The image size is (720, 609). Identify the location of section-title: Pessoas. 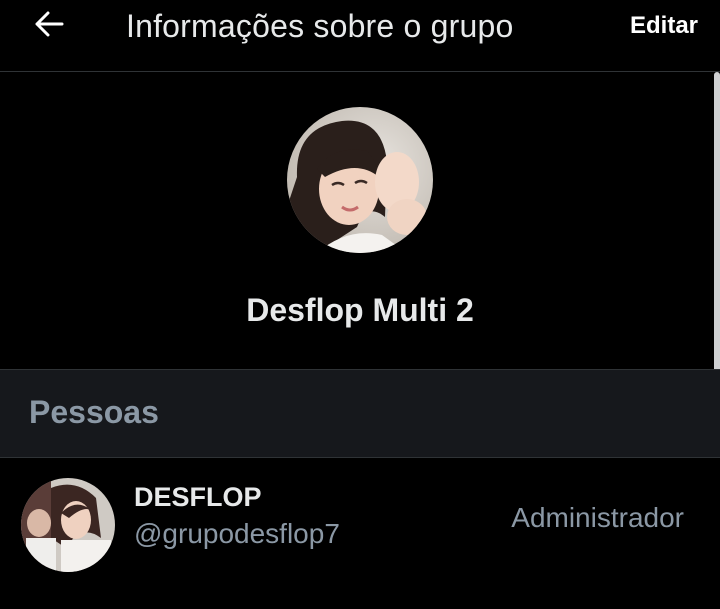
(94, 412).